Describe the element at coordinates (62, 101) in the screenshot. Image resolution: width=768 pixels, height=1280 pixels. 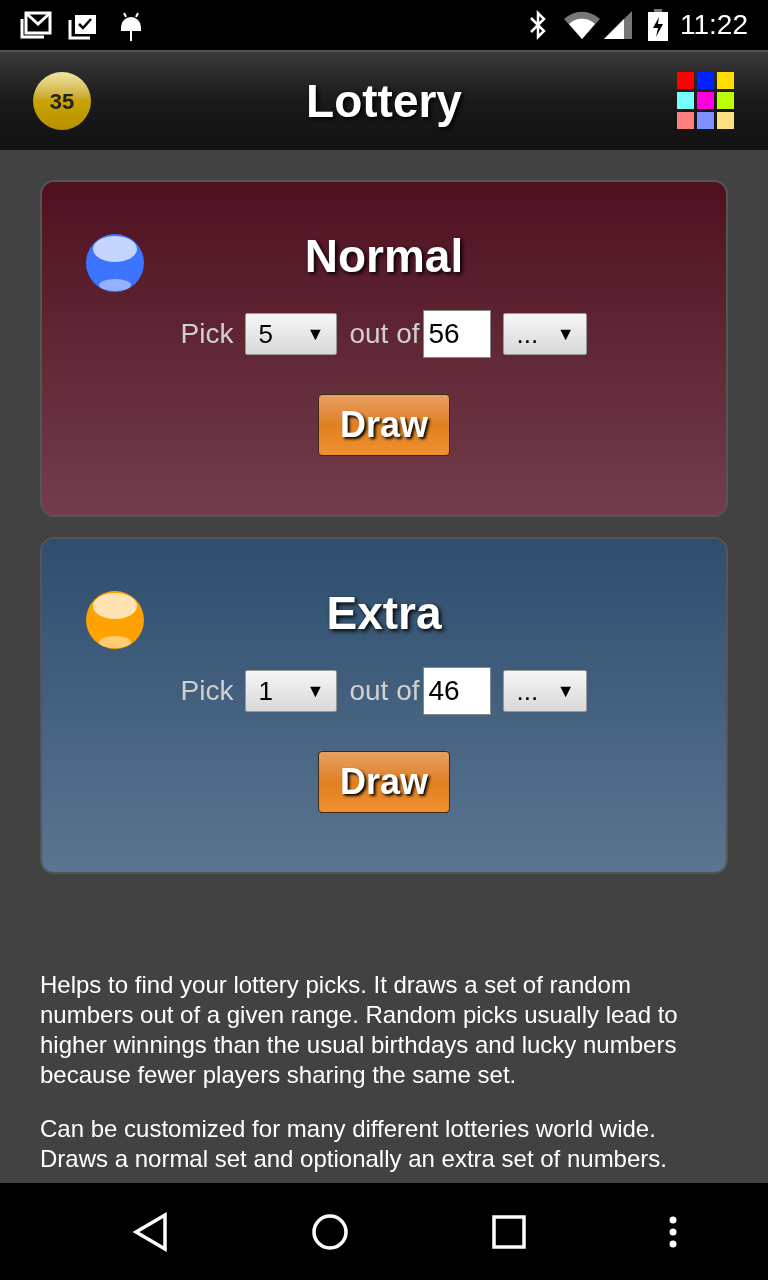
I see `ball-badge: 35` at that location.